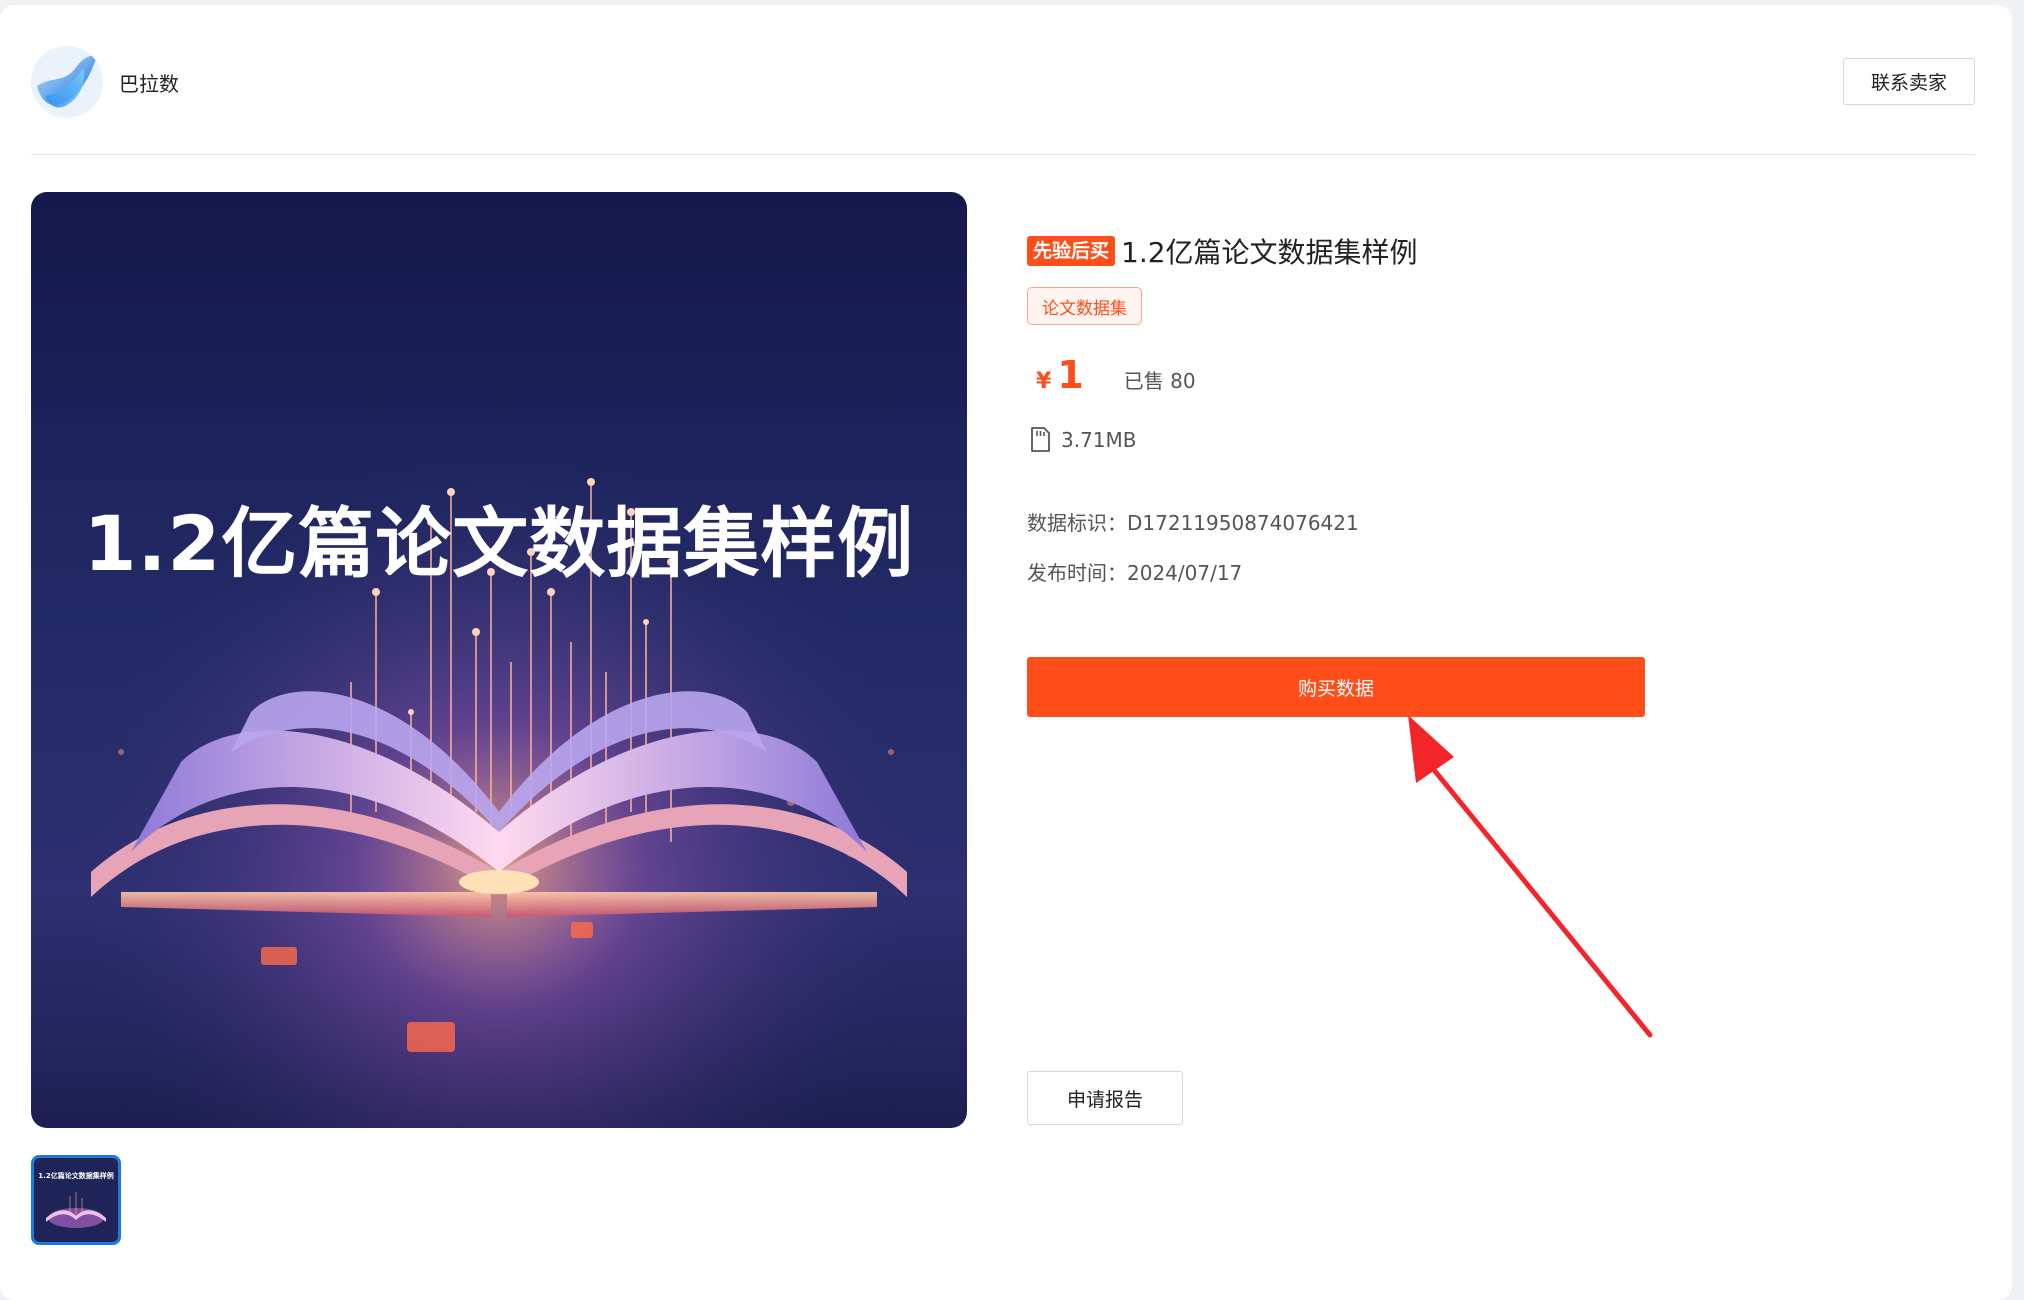 This screenshot has height=1300, width=2024. Describe the element at coordinates (1105, 1098) in the screenshot. I see `request-report-button: 申请报告` at that location.